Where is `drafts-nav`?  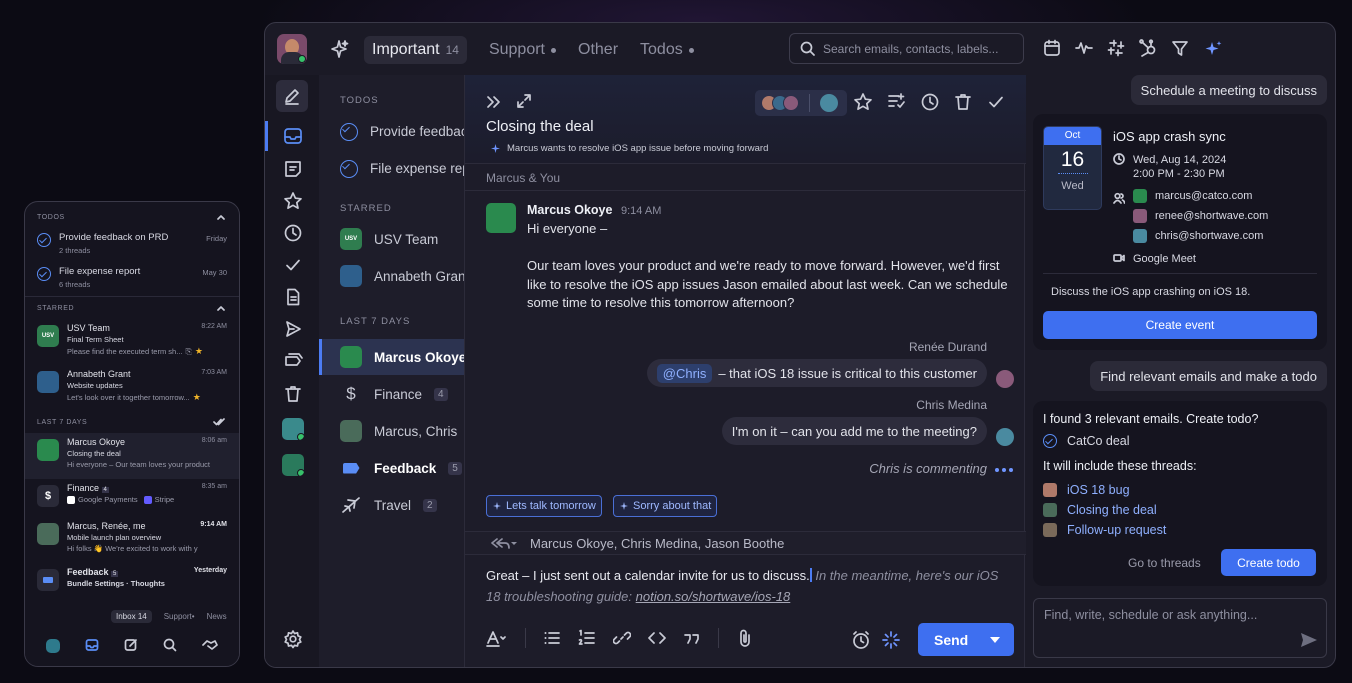 drafts-nav is located at coordinates (293, 297).